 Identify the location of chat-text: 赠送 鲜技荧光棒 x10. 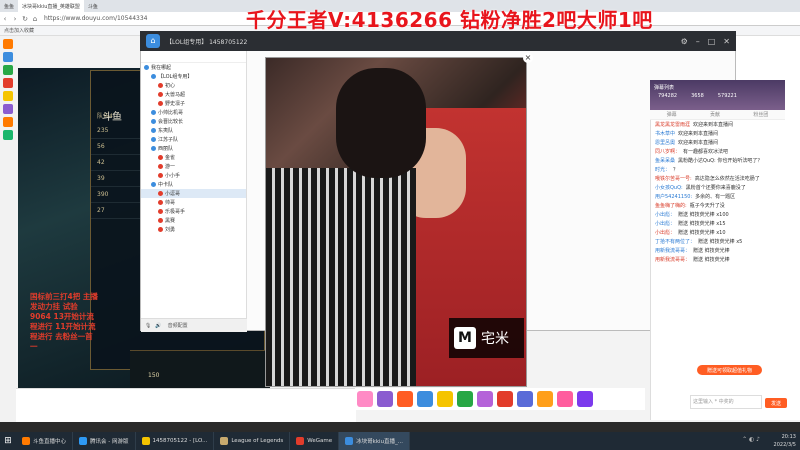
(702, 233).